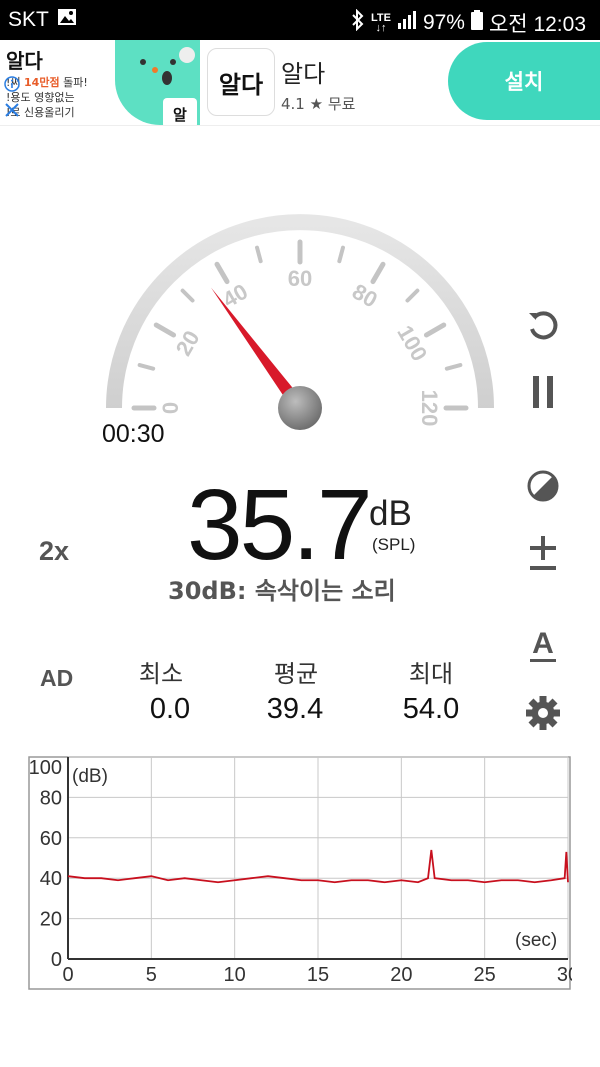  I want to click on max-value: 54.0, so click(431, 709).